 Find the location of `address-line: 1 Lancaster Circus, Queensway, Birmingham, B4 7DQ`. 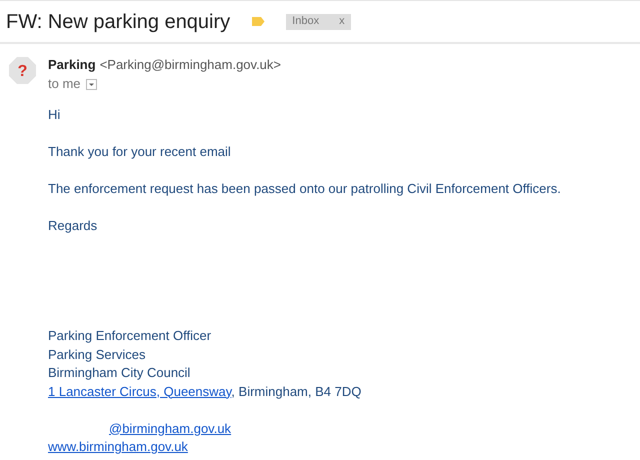

address-line: 1 Lancaster Circus, Queensway, Birmingham, B4 7DQ is located at coordinates (205, 391).